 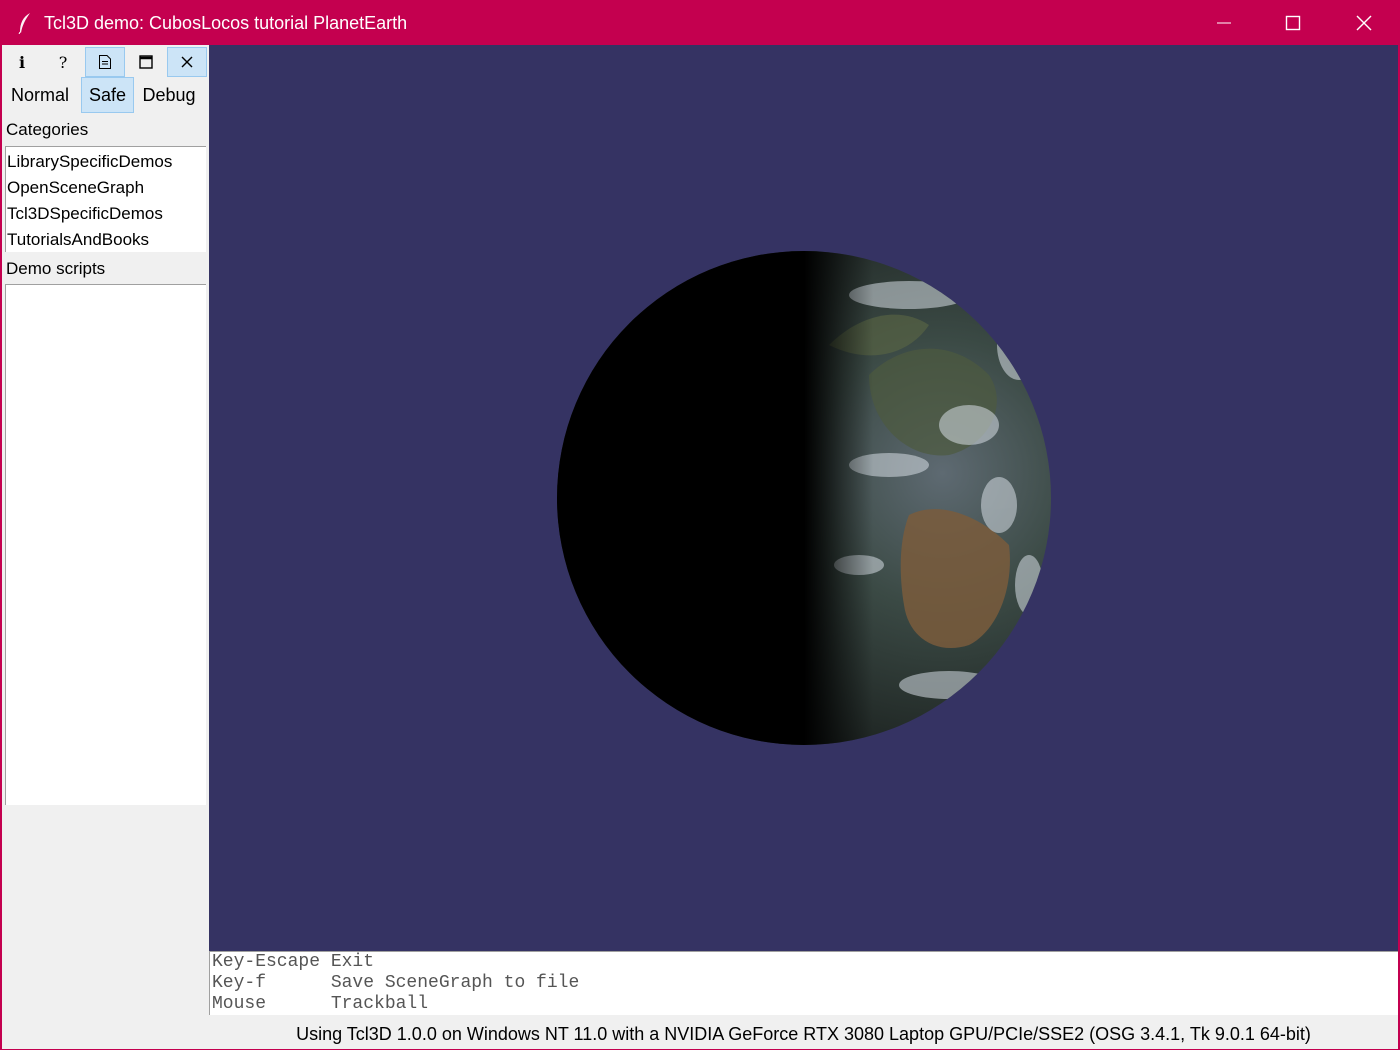 I want to click on feather-icon, so click(x=24, y=23).